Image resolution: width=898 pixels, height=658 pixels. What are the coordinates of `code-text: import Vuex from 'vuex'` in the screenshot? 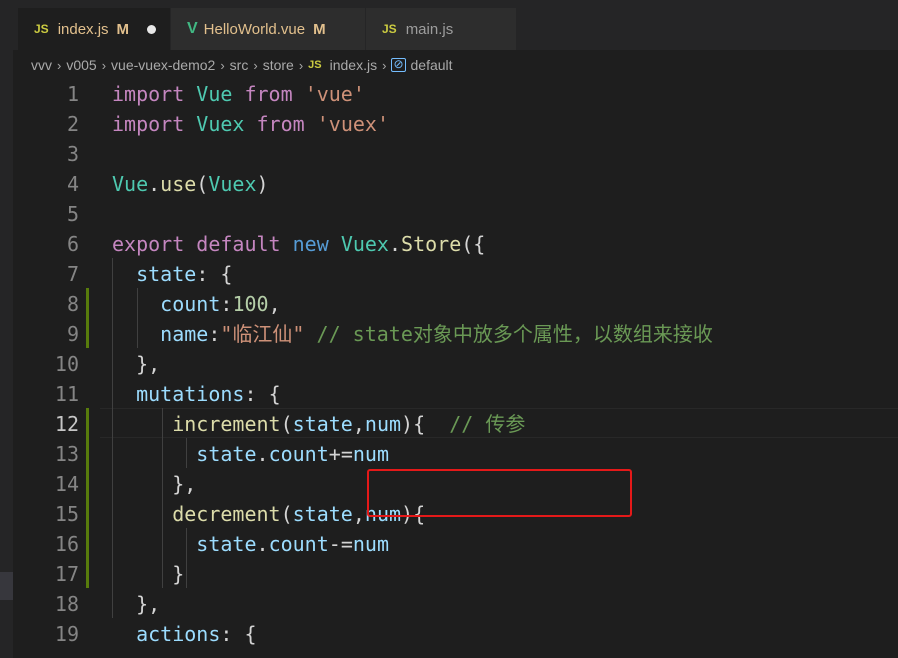 It's located at (250, 124).